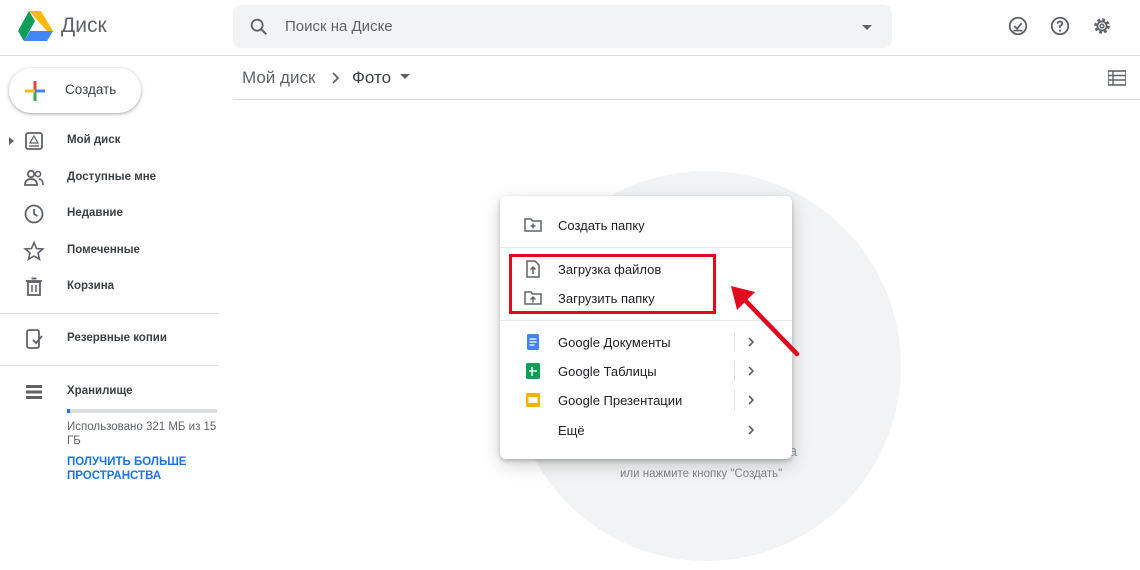 The height and width of the screenshot is (570, 1140). Describe the element at coordinates (1018, 26) in the screenshot. I see `offline-check-icon` at that location.